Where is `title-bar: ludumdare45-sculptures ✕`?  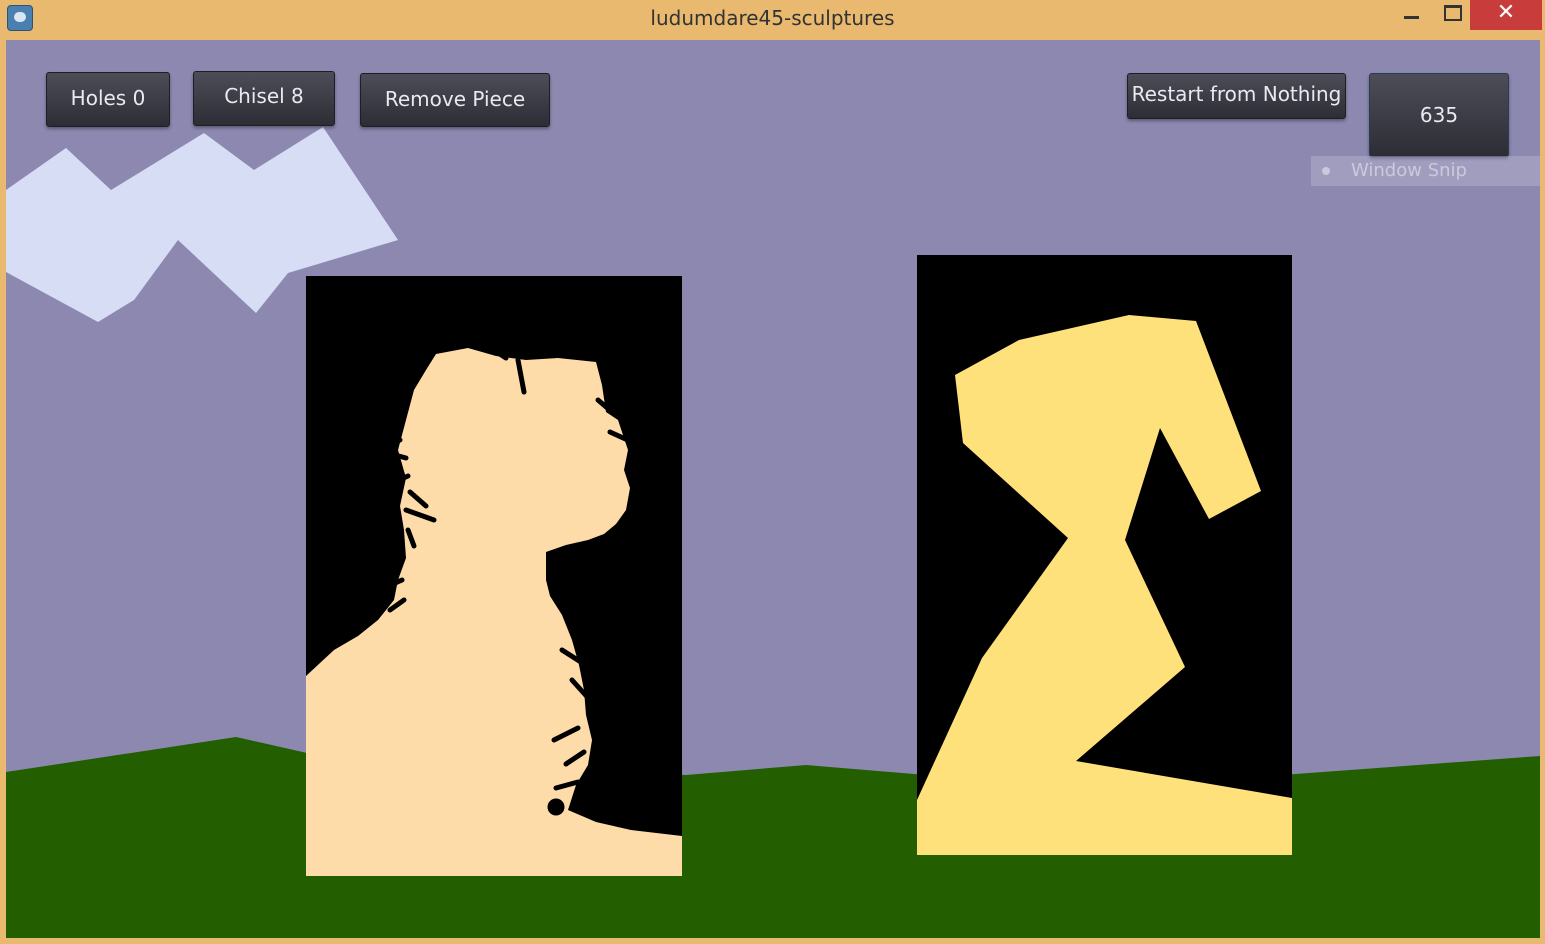 title-bar: ludumdare45-sculptures ✕ is located at coordinates (772, 19).